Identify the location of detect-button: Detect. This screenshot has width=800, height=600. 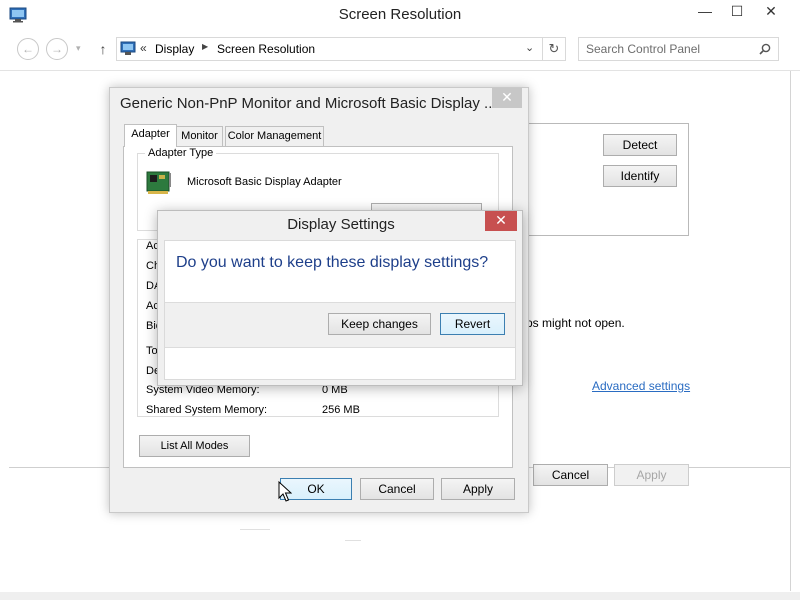
(640, 145).